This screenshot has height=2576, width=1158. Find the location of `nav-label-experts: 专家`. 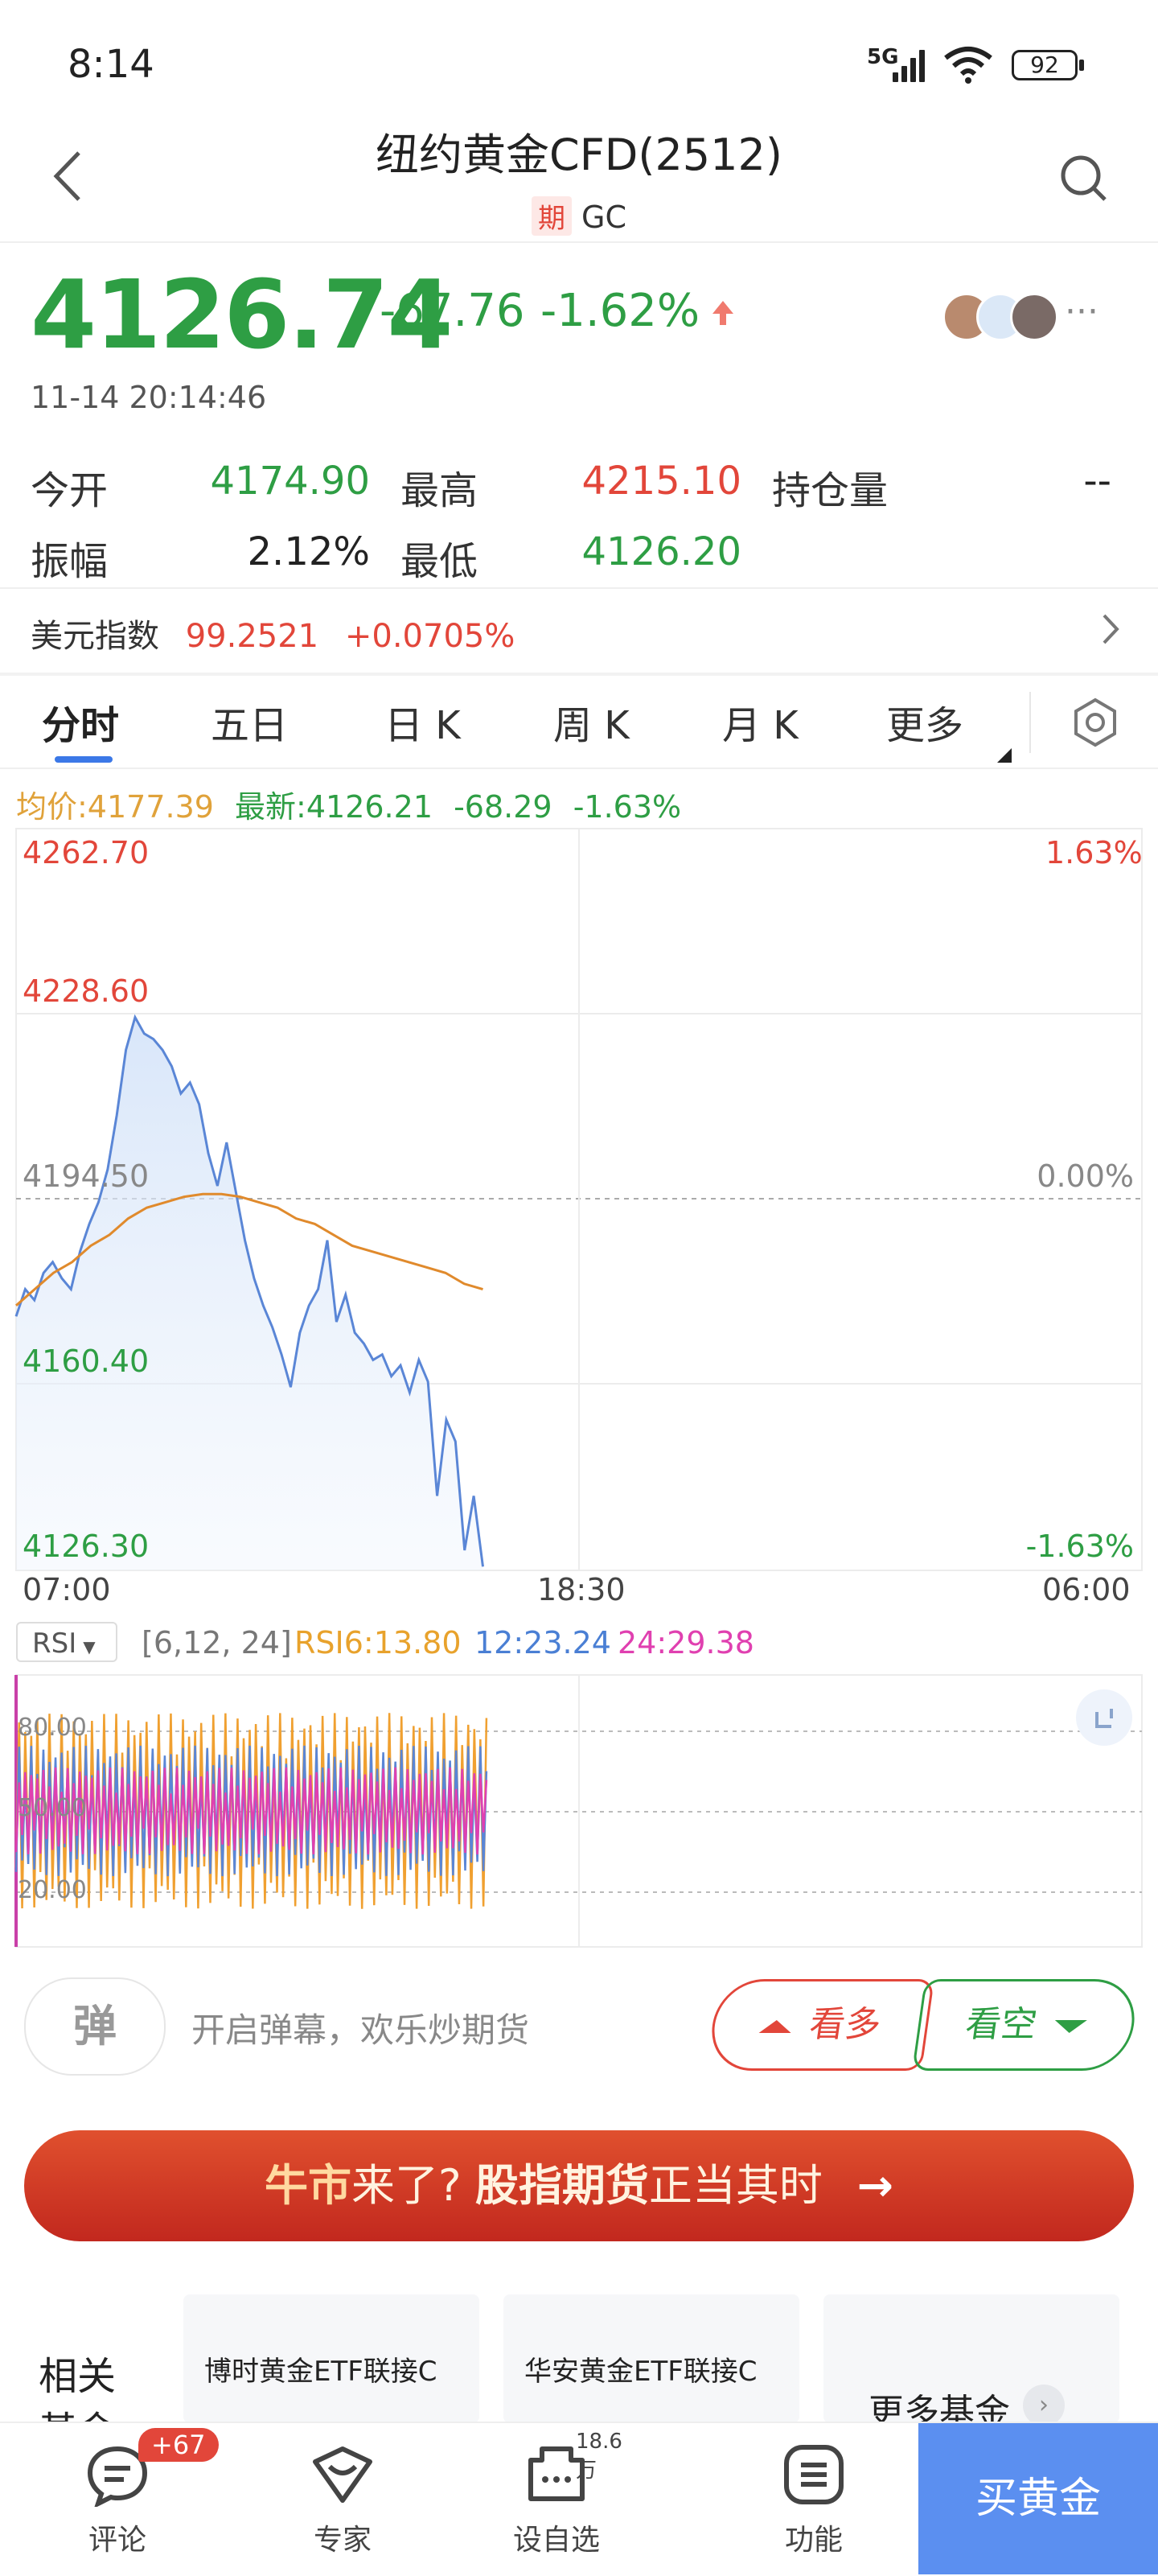

nav-label-experts: 专家 is located at coordinates (342, 2540).